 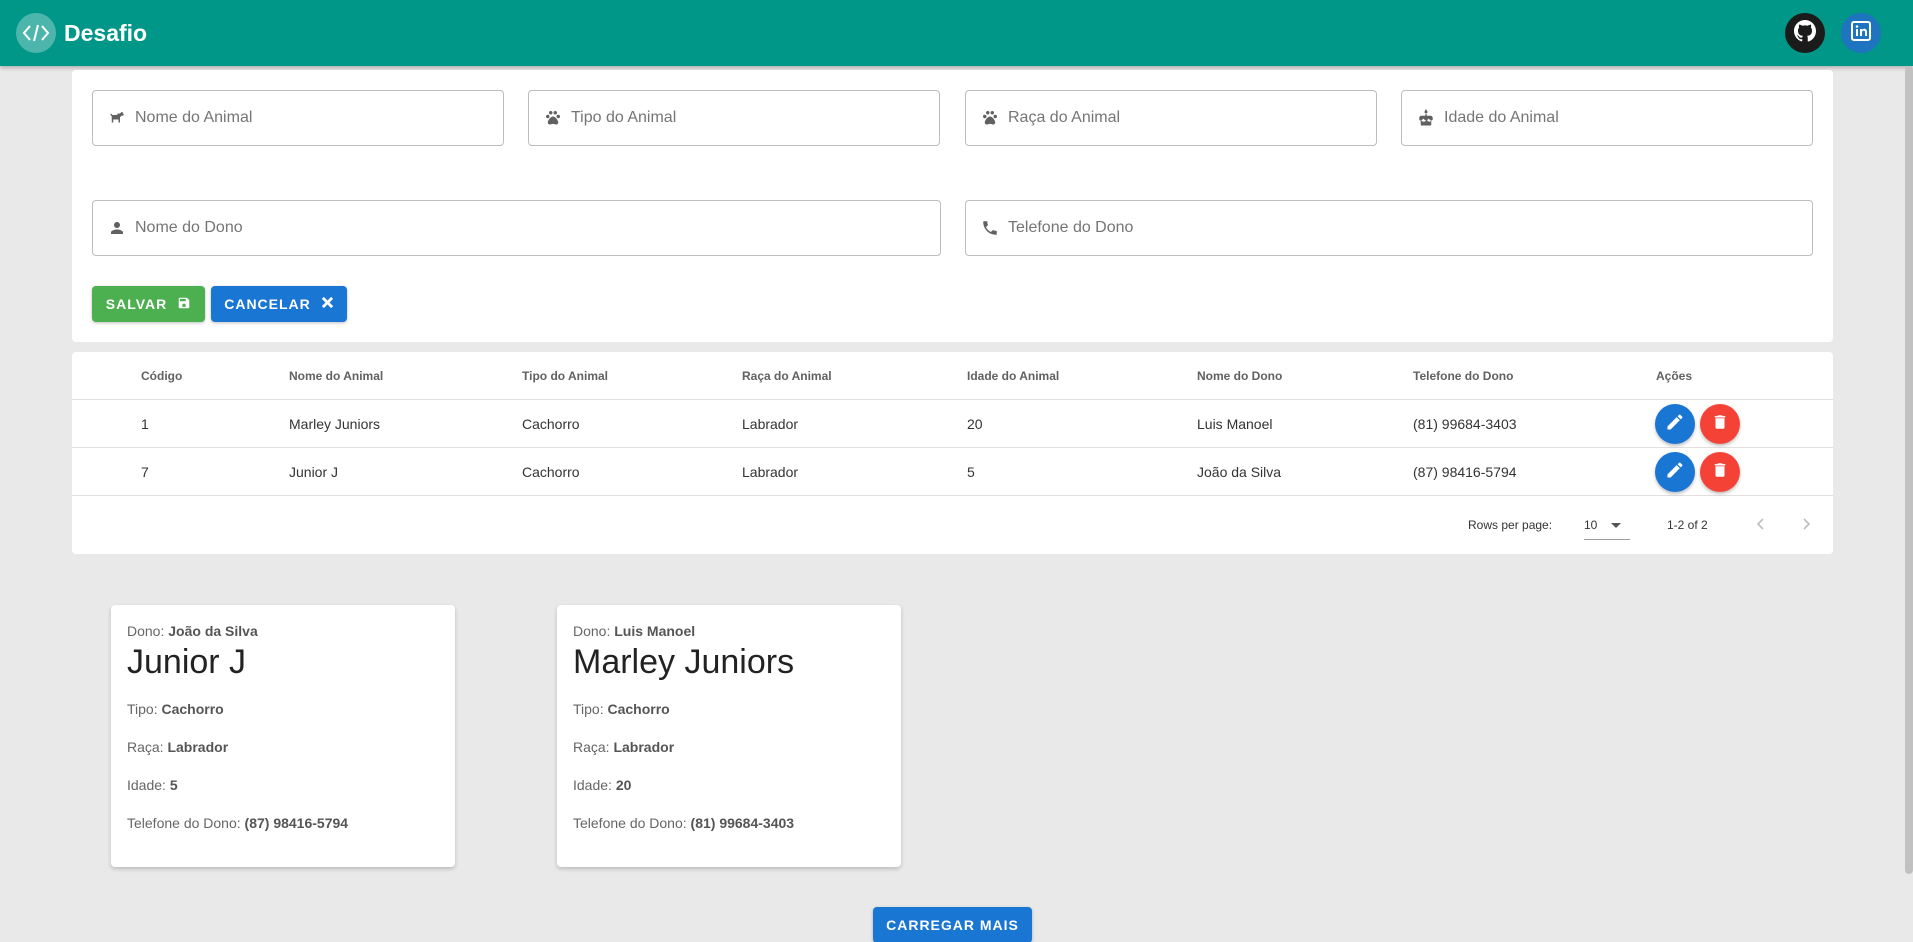 I want to click on animal-type-field, so click(x=734, y=118).